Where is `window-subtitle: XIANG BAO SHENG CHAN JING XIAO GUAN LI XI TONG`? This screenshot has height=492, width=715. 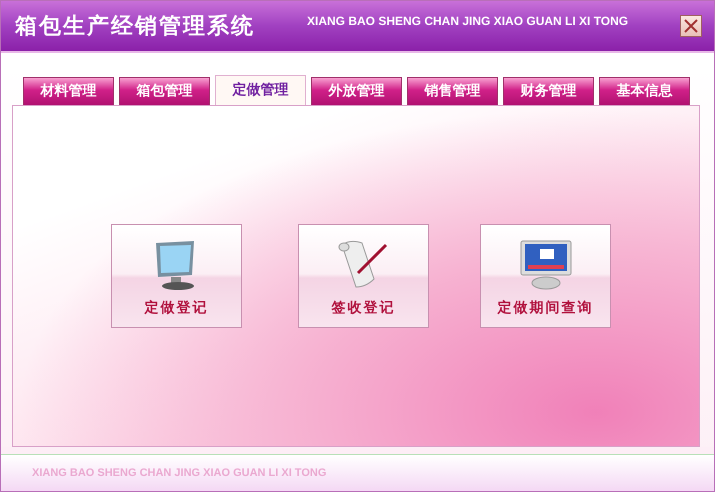 window-subtitle: XIANG BAO SHENG CHAN JING XIAO GUAN LI XI TONG is located at coordinates (467, 21).